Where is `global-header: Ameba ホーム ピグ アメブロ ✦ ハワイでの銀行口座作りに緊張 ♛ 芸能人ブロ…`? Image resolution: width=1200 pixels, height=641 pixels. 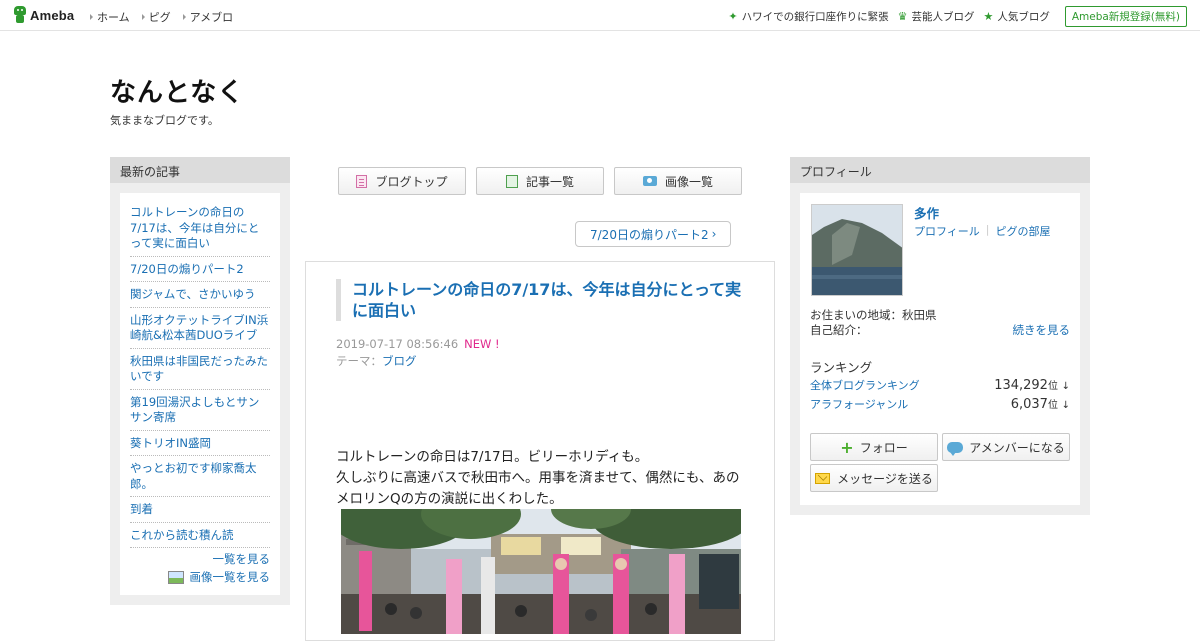
global-header: Ameba ホーム ピグ アメブロ ✦ ハワイでの銀行口座作りに緊張 ♛ 芸能人ブロ… is located at coordinates (600, 15).